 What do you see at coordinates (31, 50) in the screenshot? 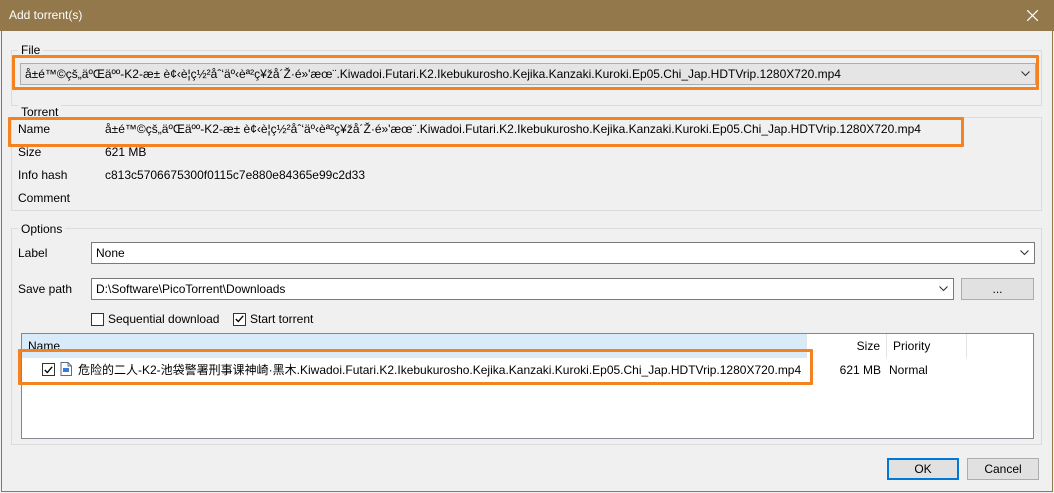
I see `file-group-label: File` at bounding box center [31, 50].